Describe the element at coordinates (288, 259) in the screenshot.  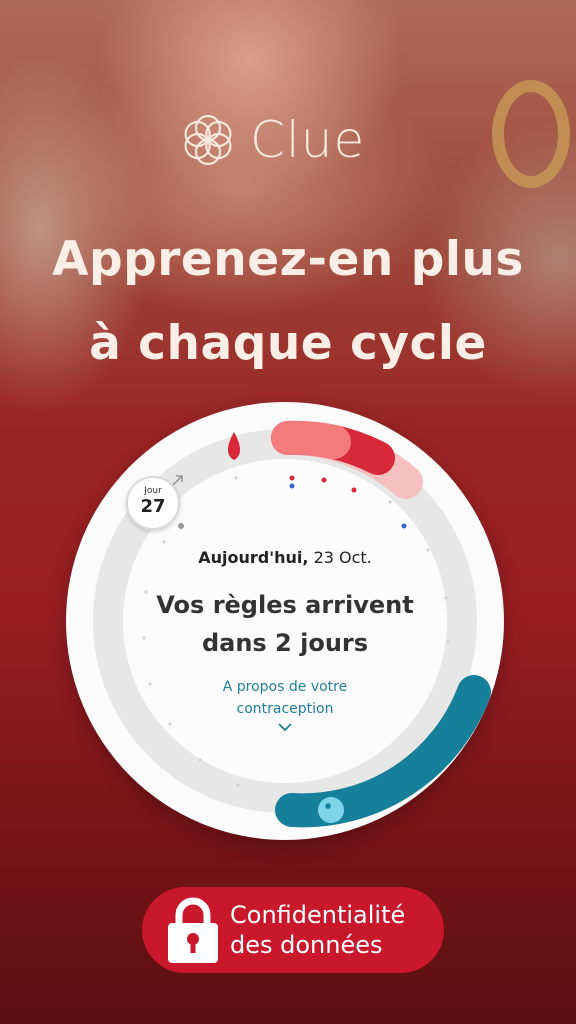
I see `headline-line-1: Apprenez-en plus` at that location.